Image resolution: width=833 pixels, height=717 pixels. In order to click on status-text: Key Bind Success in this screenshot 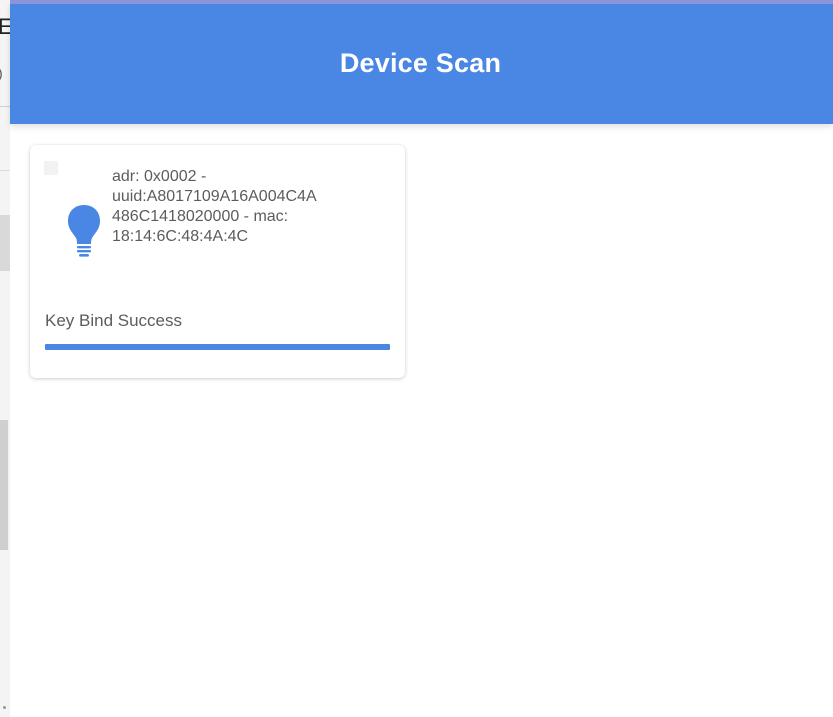, I will do `click(114, 320)`.